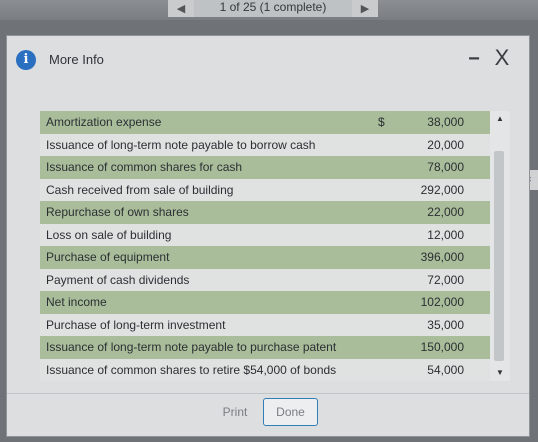  Describe the element at coordinates (442, 347) in the screenshot. I see `row-value: 150,000` at that location.